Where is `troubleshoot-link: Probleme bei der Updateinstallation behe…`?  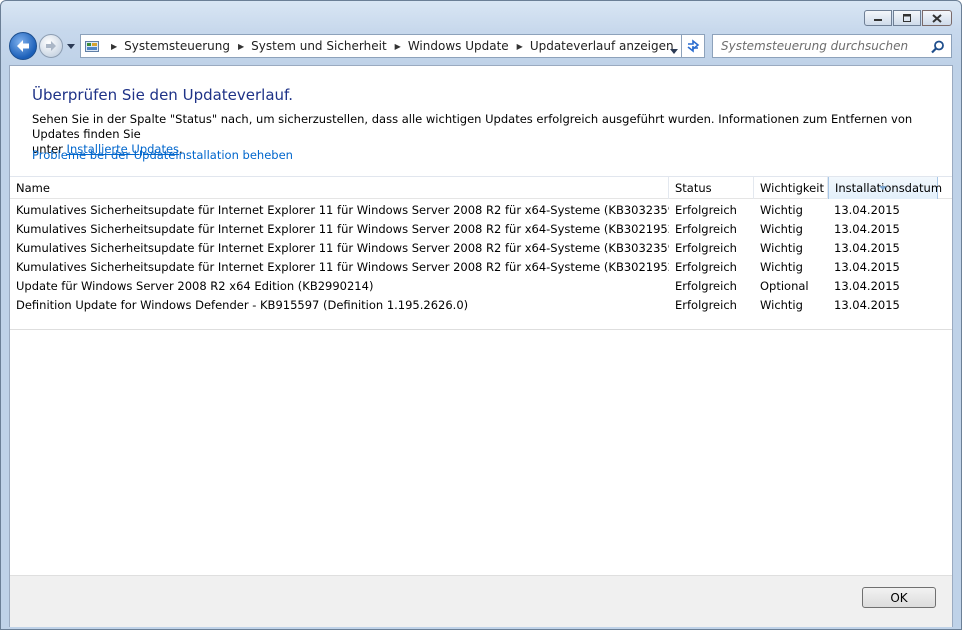
troubleshoot-link: Probleme bei der Updateinstallation behe… is located at coordinates (162, 155).